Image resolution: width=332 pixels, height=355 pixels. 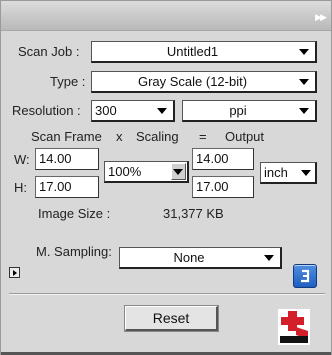 What do you see at coordinates (146, 172) in the screenshot?
I see `scaling-dropdown: 100%` at bounding box center [146, 172].